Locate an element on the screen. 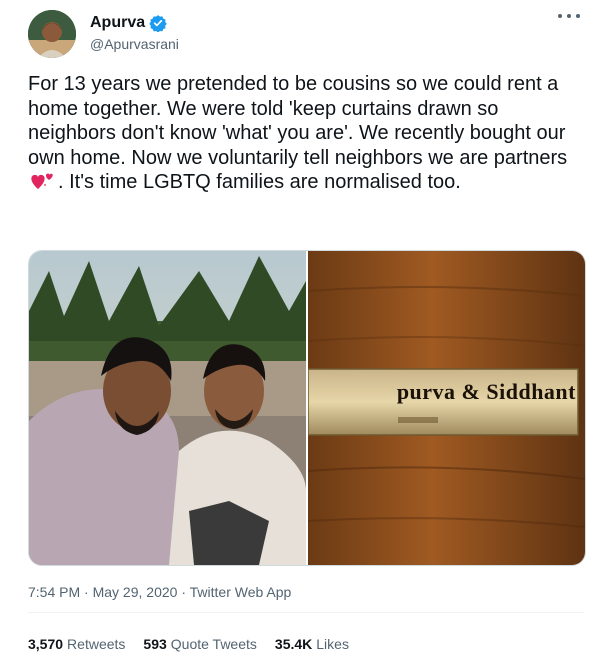 The height and width of the screenshot is (656, 600). quote-count: 593 is located at coordinates (155, 644).